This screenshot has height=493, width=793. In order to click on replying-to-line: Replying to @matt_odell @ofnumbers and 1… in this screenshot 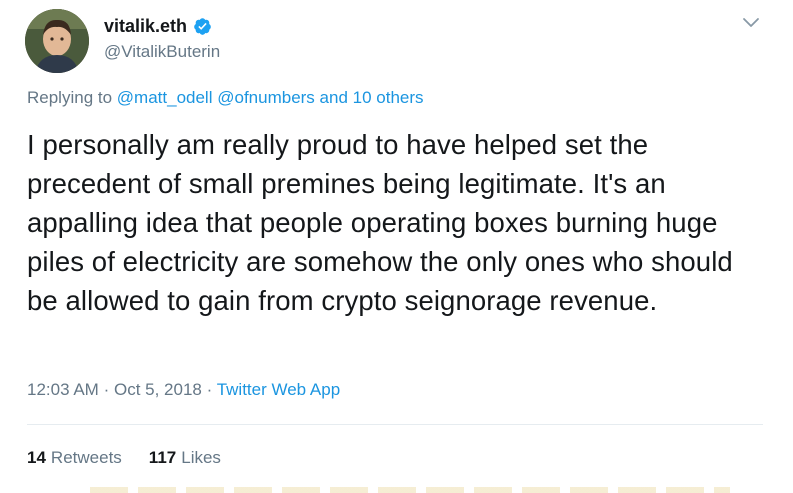, I will do `click(225, 98)`.